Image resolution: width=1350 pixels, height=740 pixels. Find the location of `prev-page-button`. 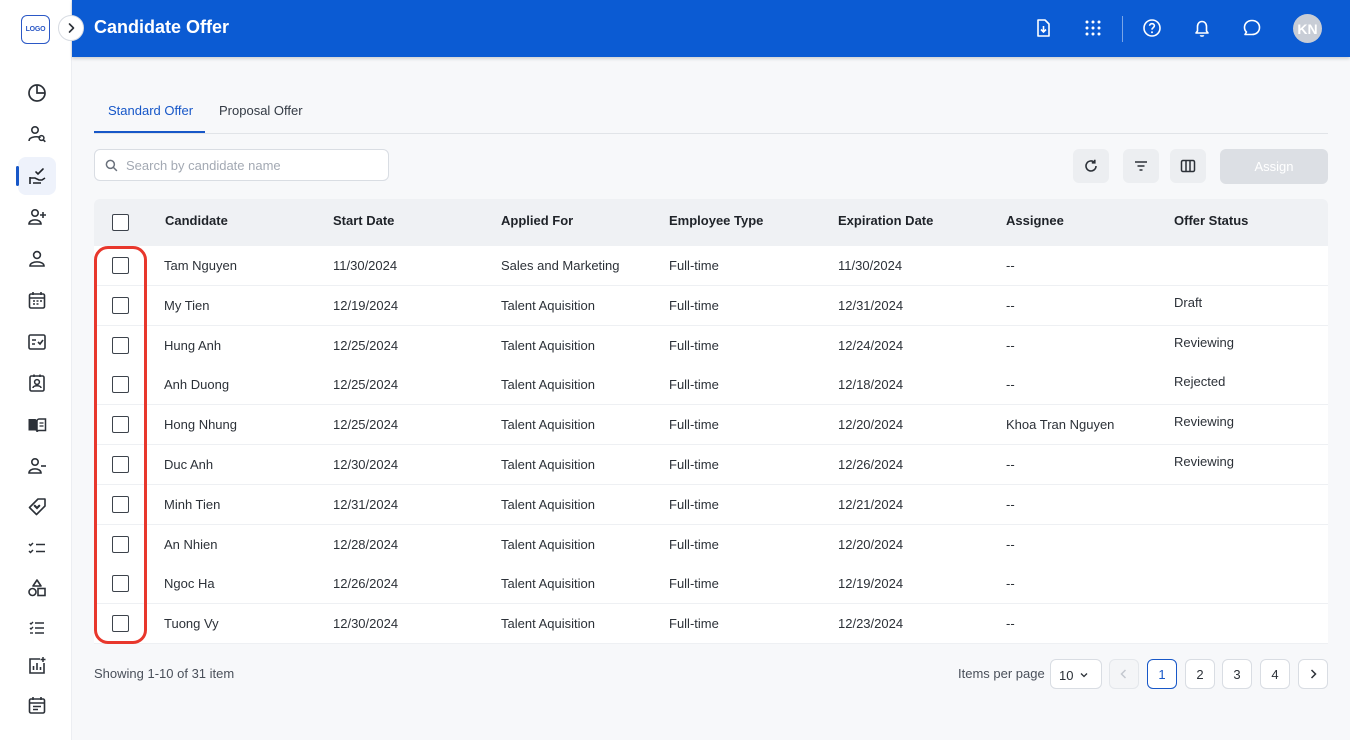

prev-page-button is located at coordinates (1124, 674).